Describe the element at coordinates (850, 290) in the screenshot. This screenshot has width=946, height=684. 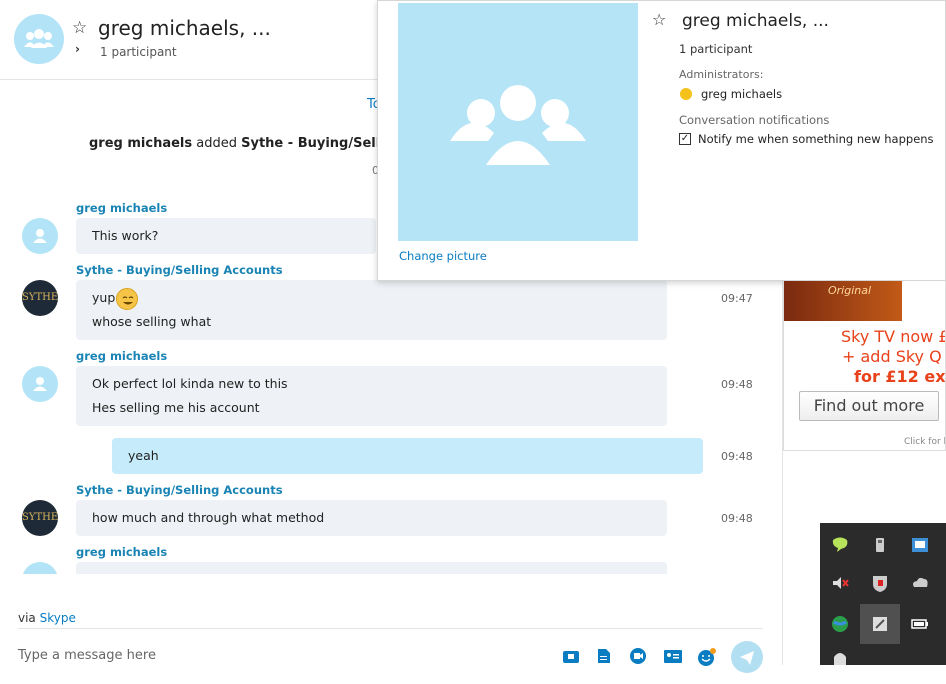
I see `ad-image-text: Original` at that location.